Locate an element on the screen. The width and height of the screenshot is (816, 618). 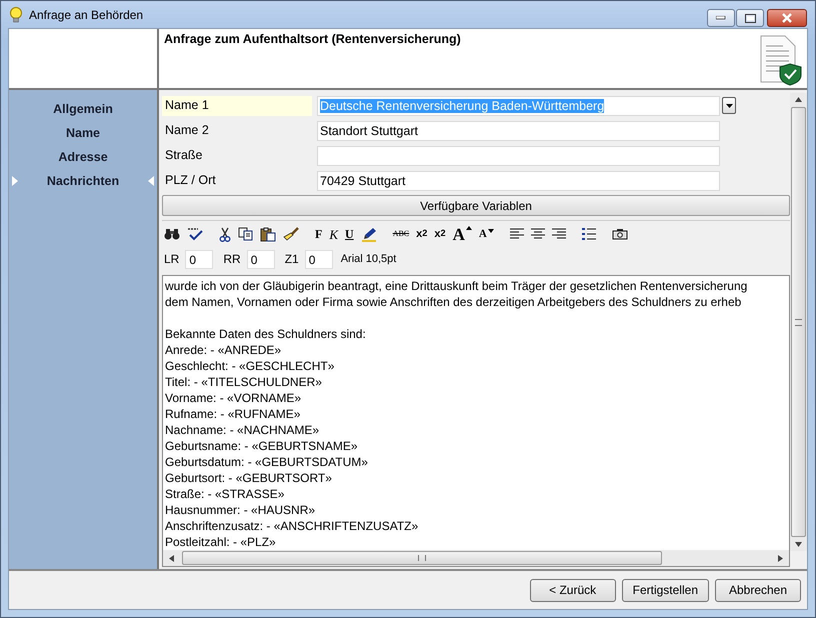
editor-text-line: Geburtsdatum: - «GEBURTSDATUM» is located at coordinates (267, 462).